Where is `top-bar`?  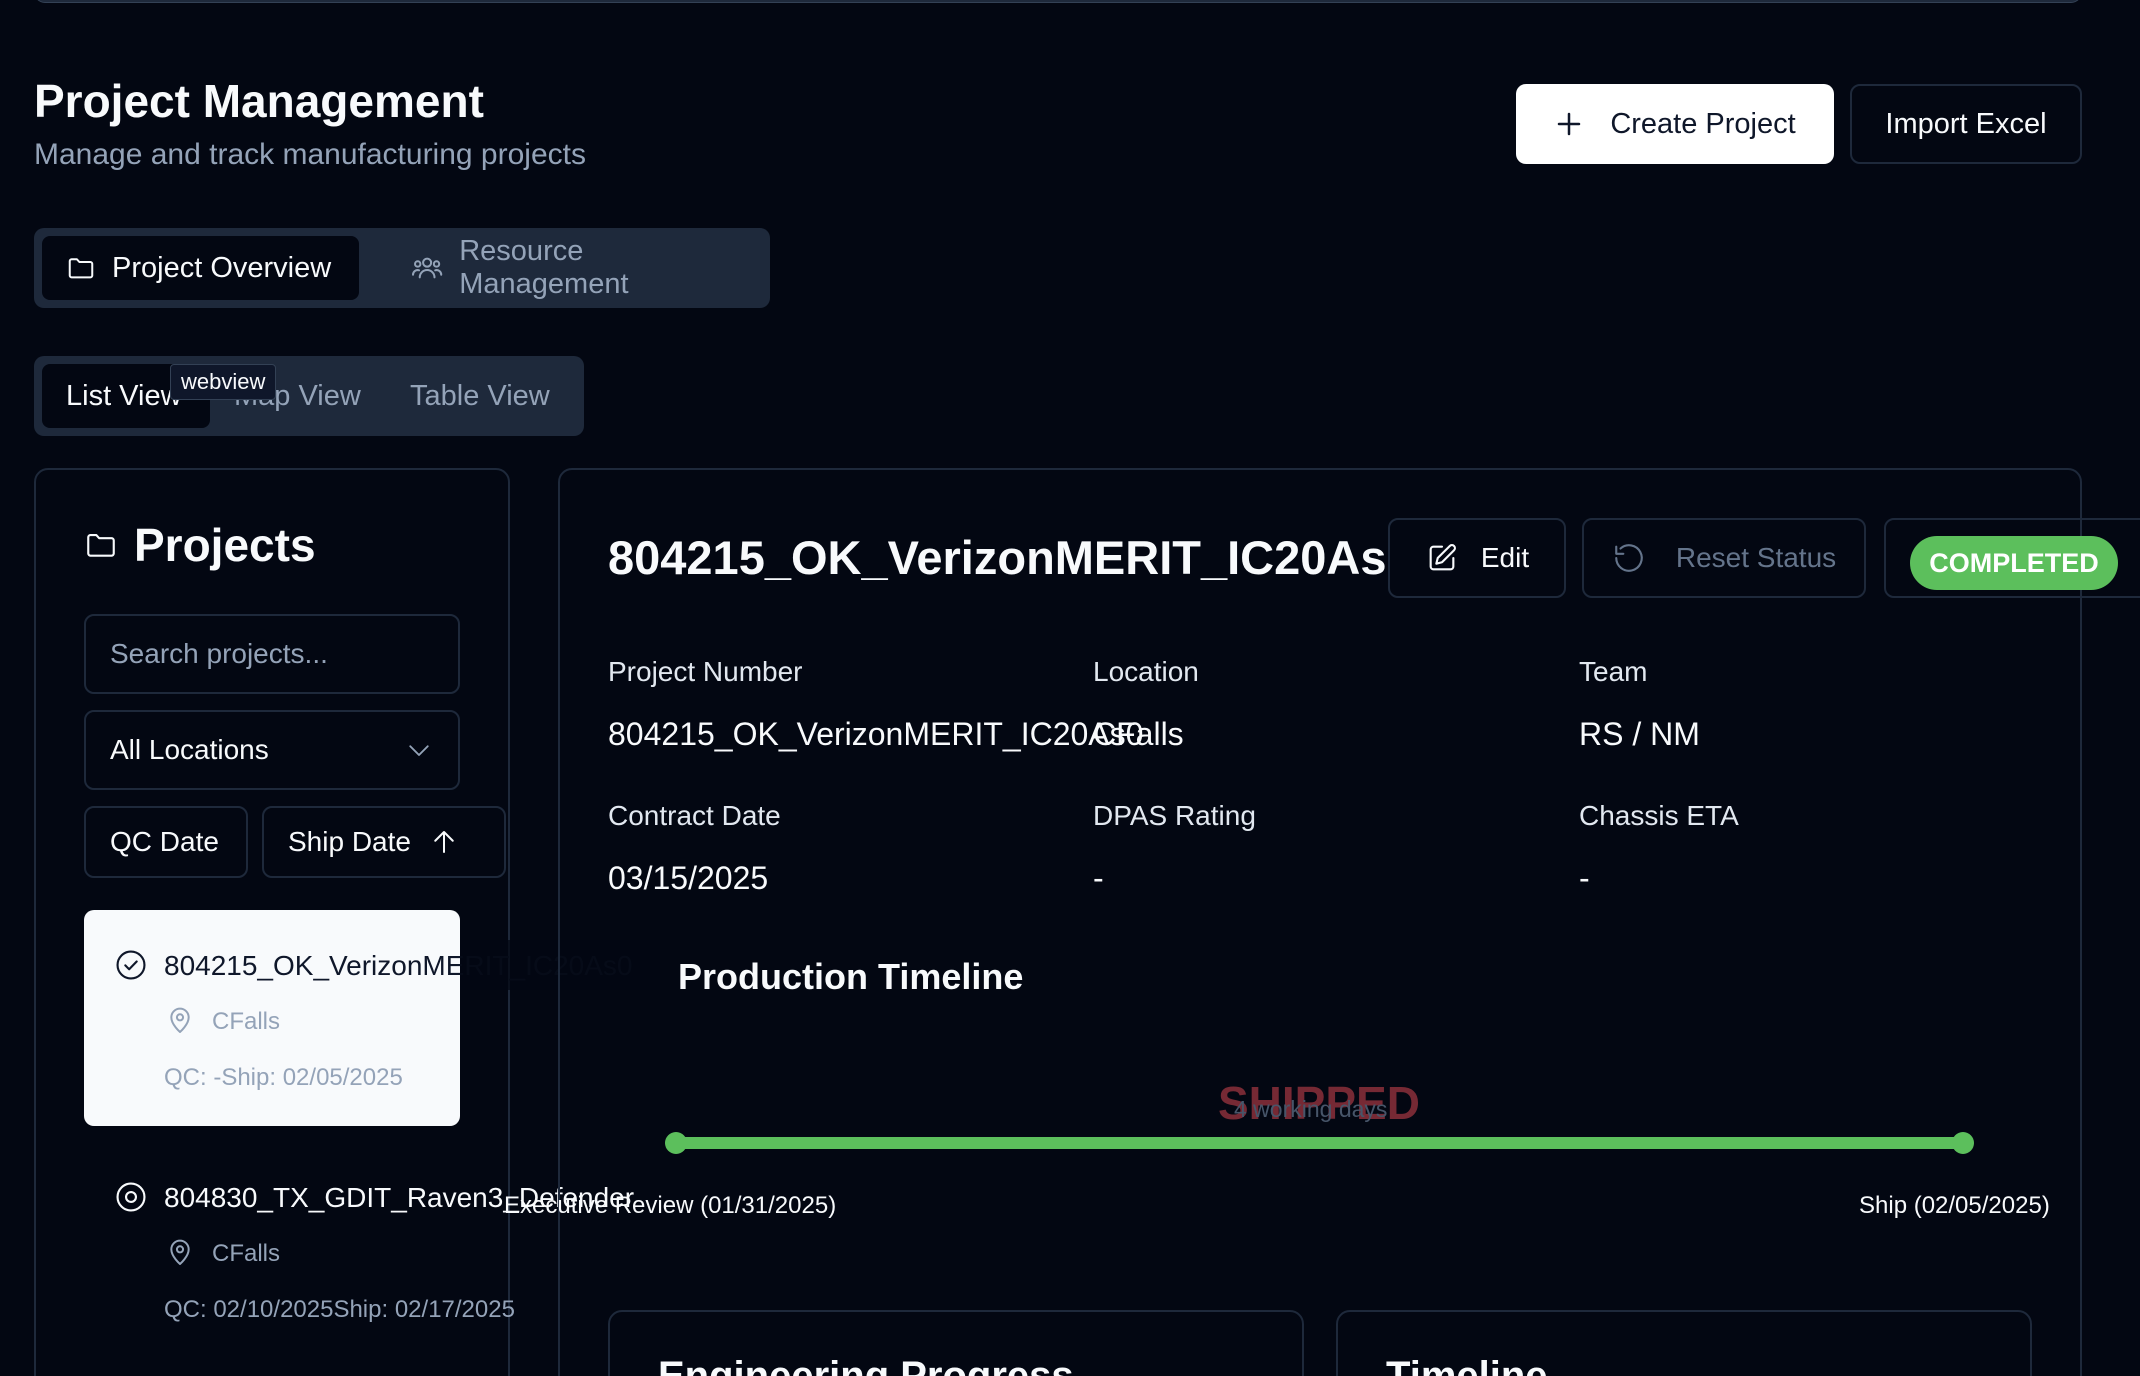
top-bar is located at coordinates (1058, 1).